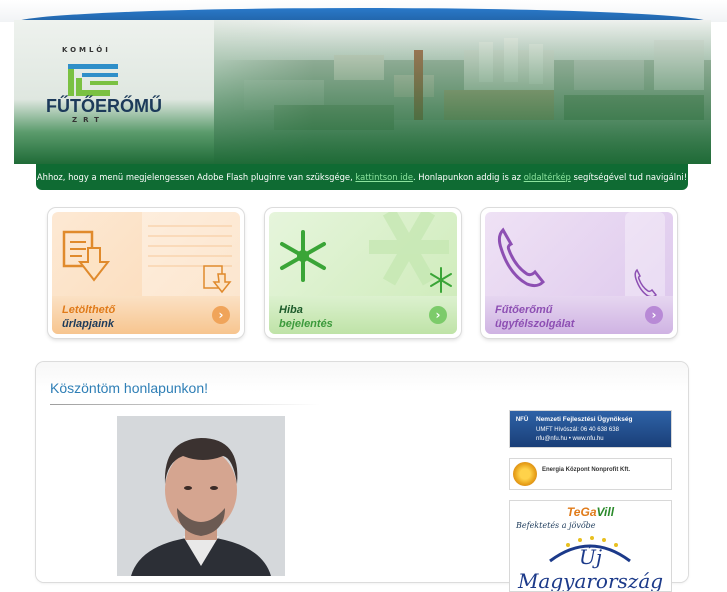  What do you see at coordinates (88, 120) in the screenshot?
I see `logo-bottom-text: ZRT` at bounding box center [88, 120].